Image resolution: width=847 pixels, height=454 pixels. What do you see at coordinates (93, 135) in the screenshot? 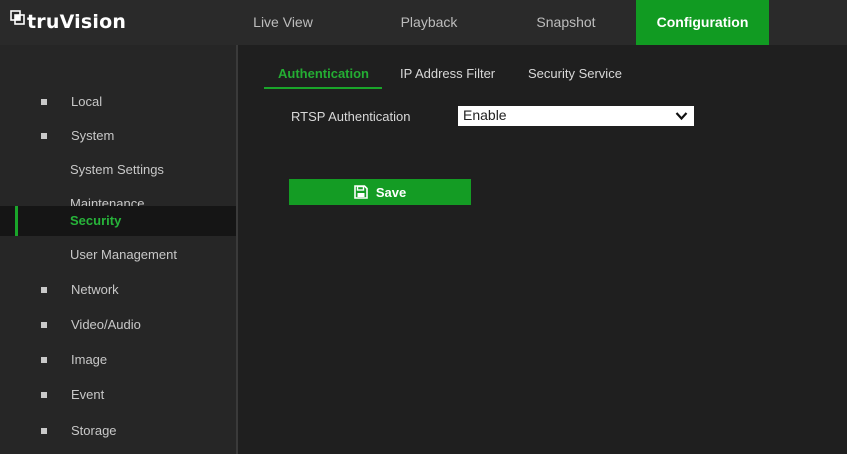
I see `sidebar-item-label: System` at bounding box center [93, 135].